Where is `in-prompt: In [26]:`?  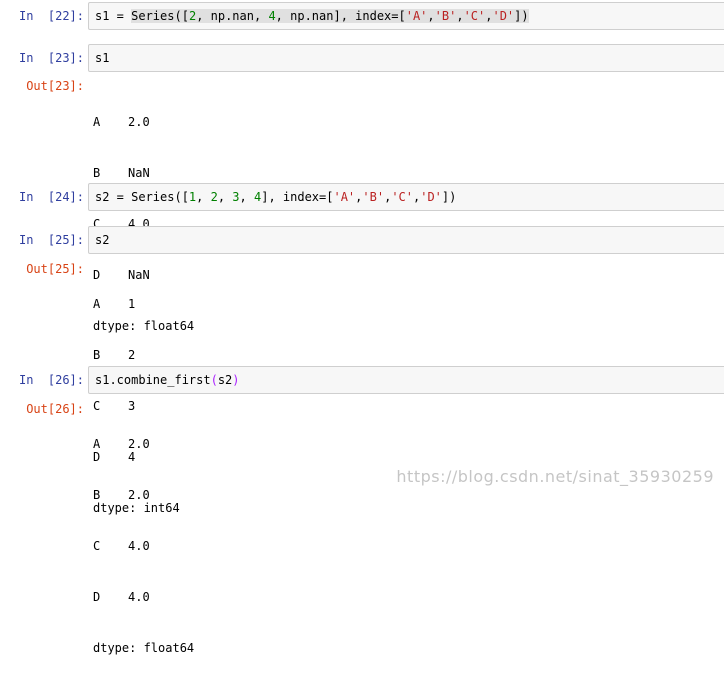 in-prompt: In [26]: is located at coordinates (51, 380).